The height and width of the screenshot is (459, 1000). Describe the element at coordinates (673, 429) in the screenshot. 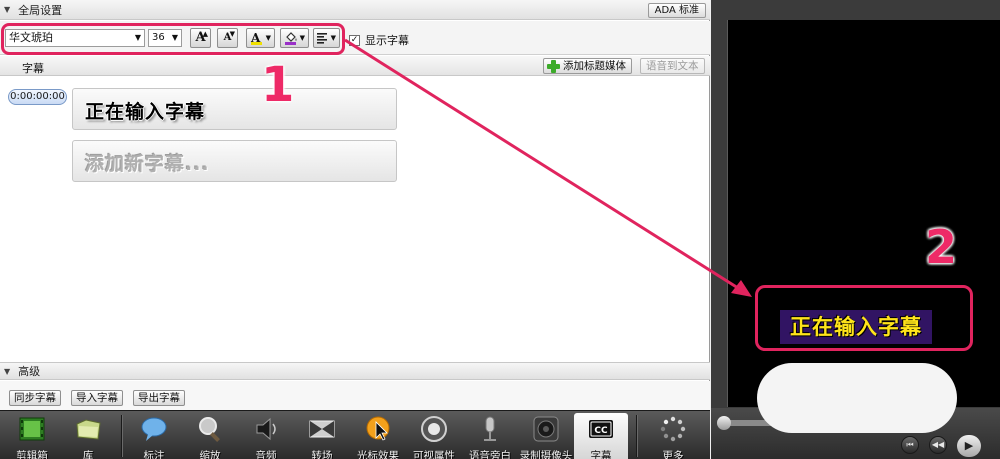

I see `more-icon` at that location.